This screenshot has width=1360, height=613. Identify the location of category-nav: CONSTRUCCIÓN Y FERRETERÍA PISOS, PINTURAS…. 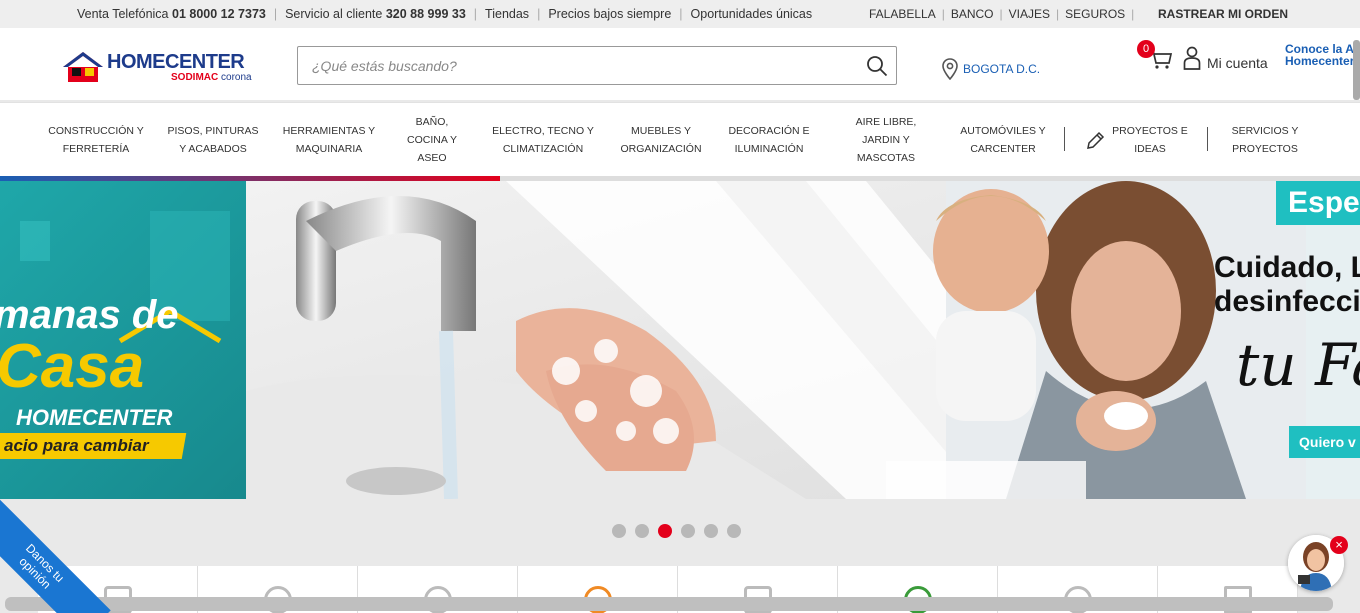
(680, 139).